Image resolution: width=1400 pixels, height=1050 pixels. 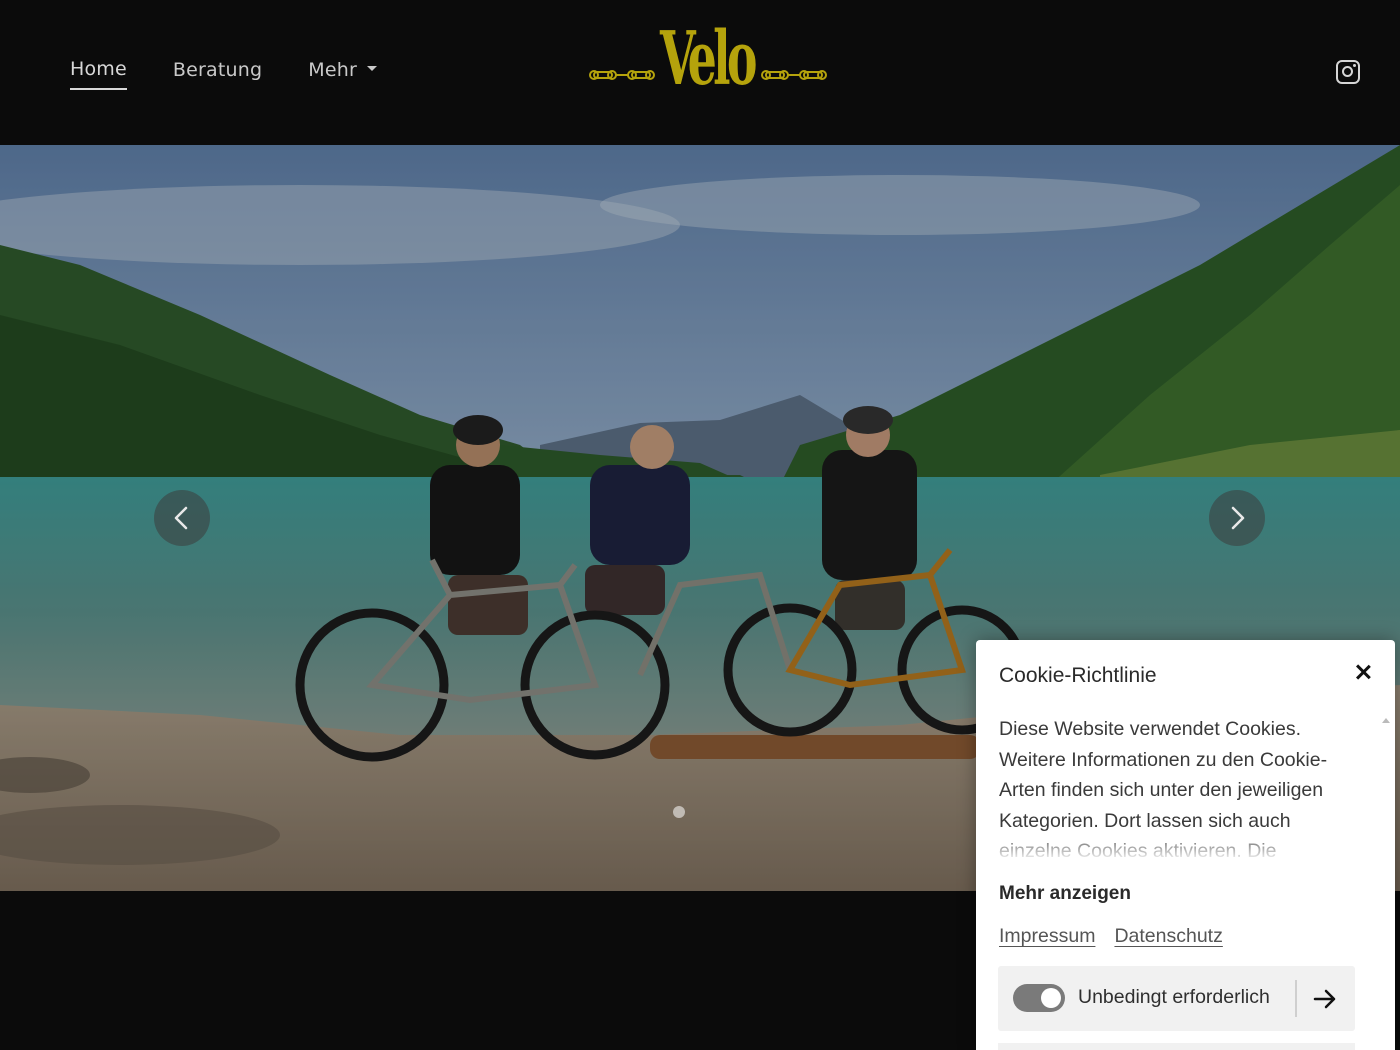 I want to click on logo-text: Velo, so click(x=708, y=59).